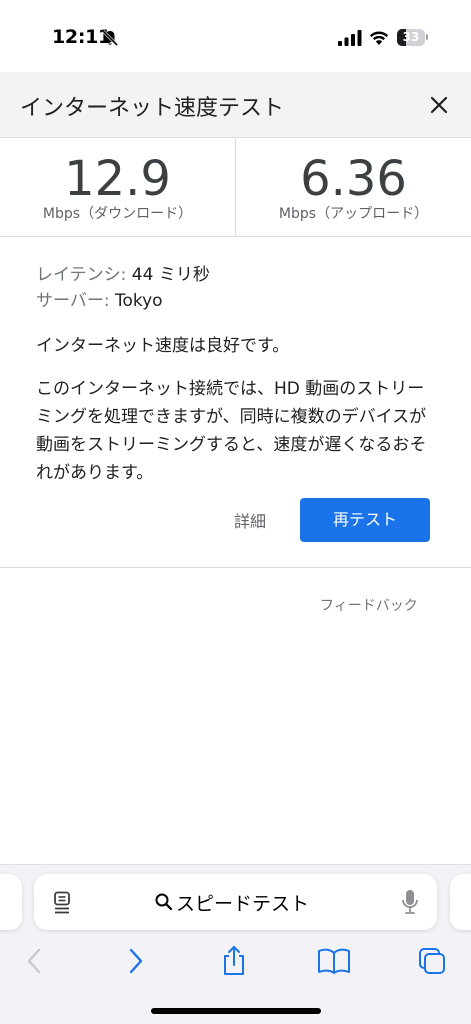 Image resolution: width=471 pixels, height=1024 pixels. I want to click on speedtest-header: インターネット速度テスト, so click(235, 105).